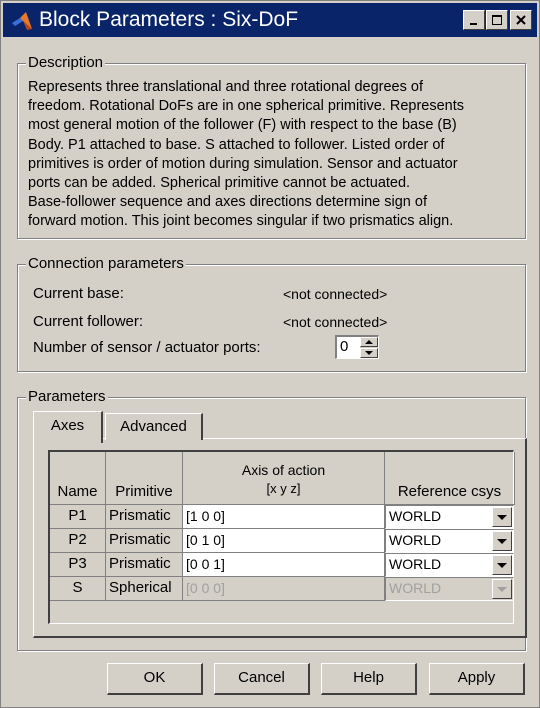 The width and height of the screenshot is (540, 708). Describe the element at coordinates (450, 478) in the screenshot. I see `column-header-reference: Reference csys` at that location.